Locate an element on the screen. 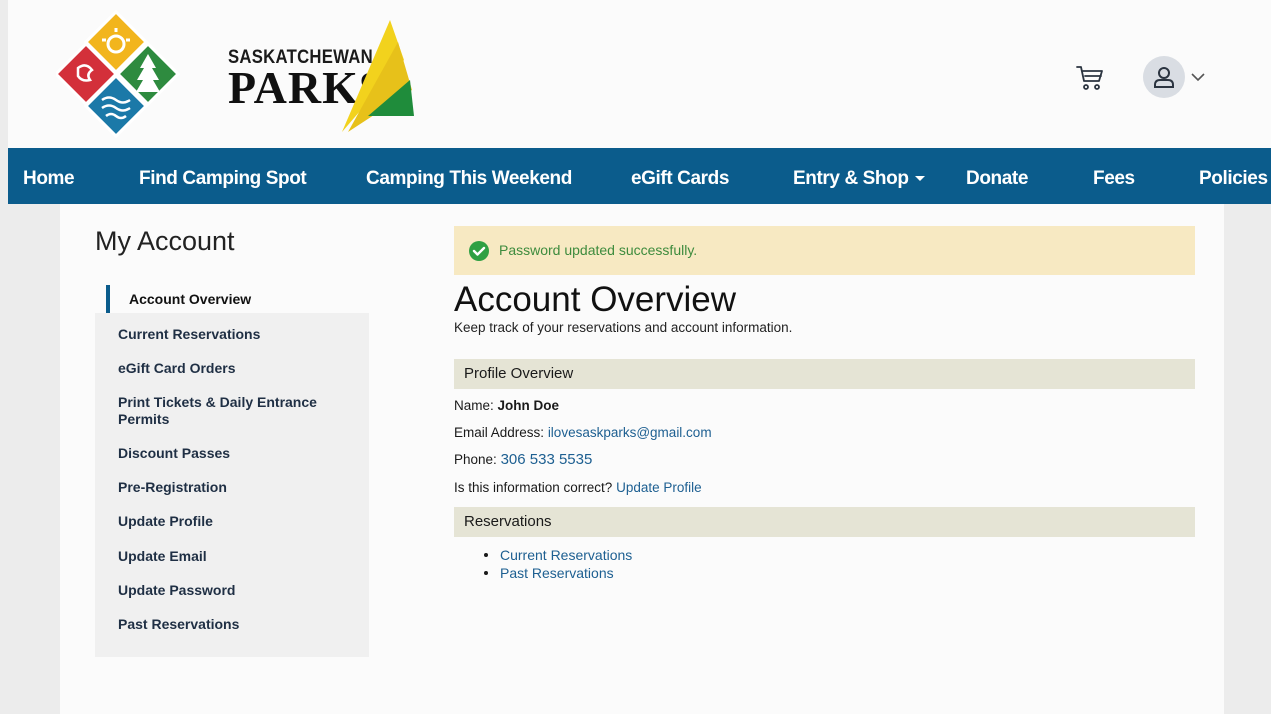  user-menu is located at coordinates (1174, 77).